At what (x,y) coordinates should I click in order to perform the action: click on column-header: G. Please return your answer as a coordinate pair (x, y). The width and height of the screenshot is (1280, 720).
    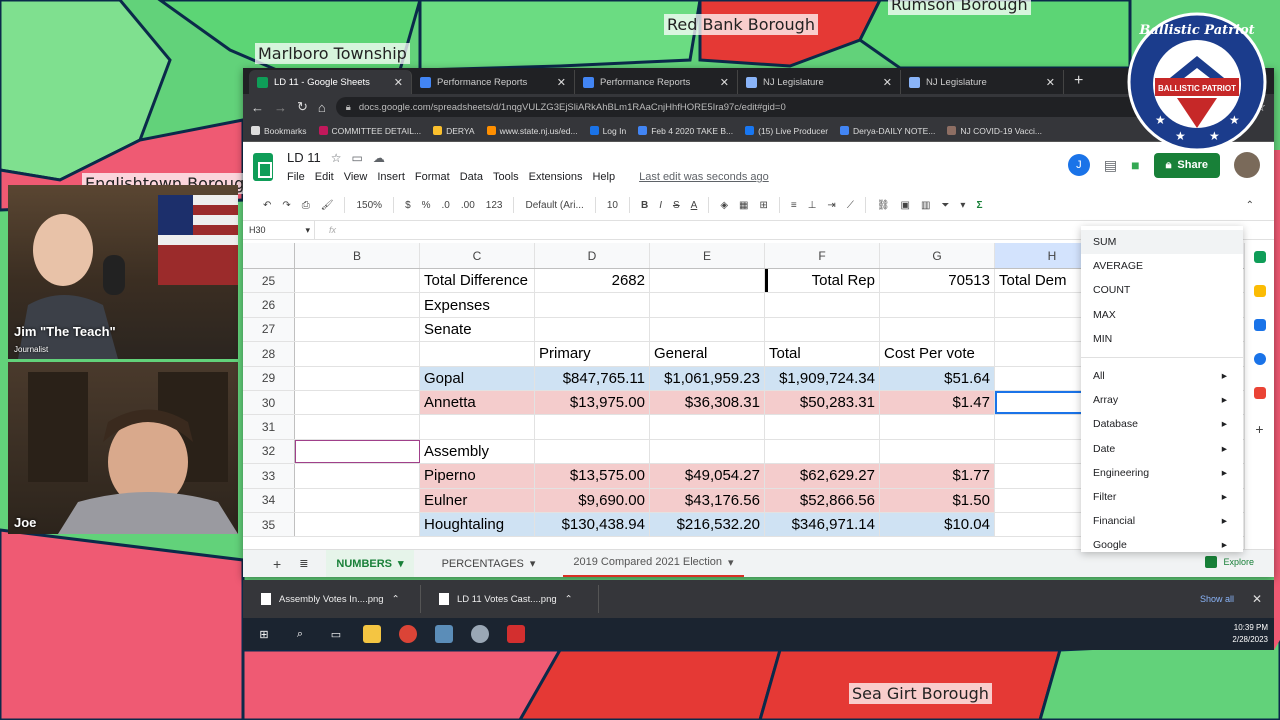
    Looking at the image, I should click on (937, 255).